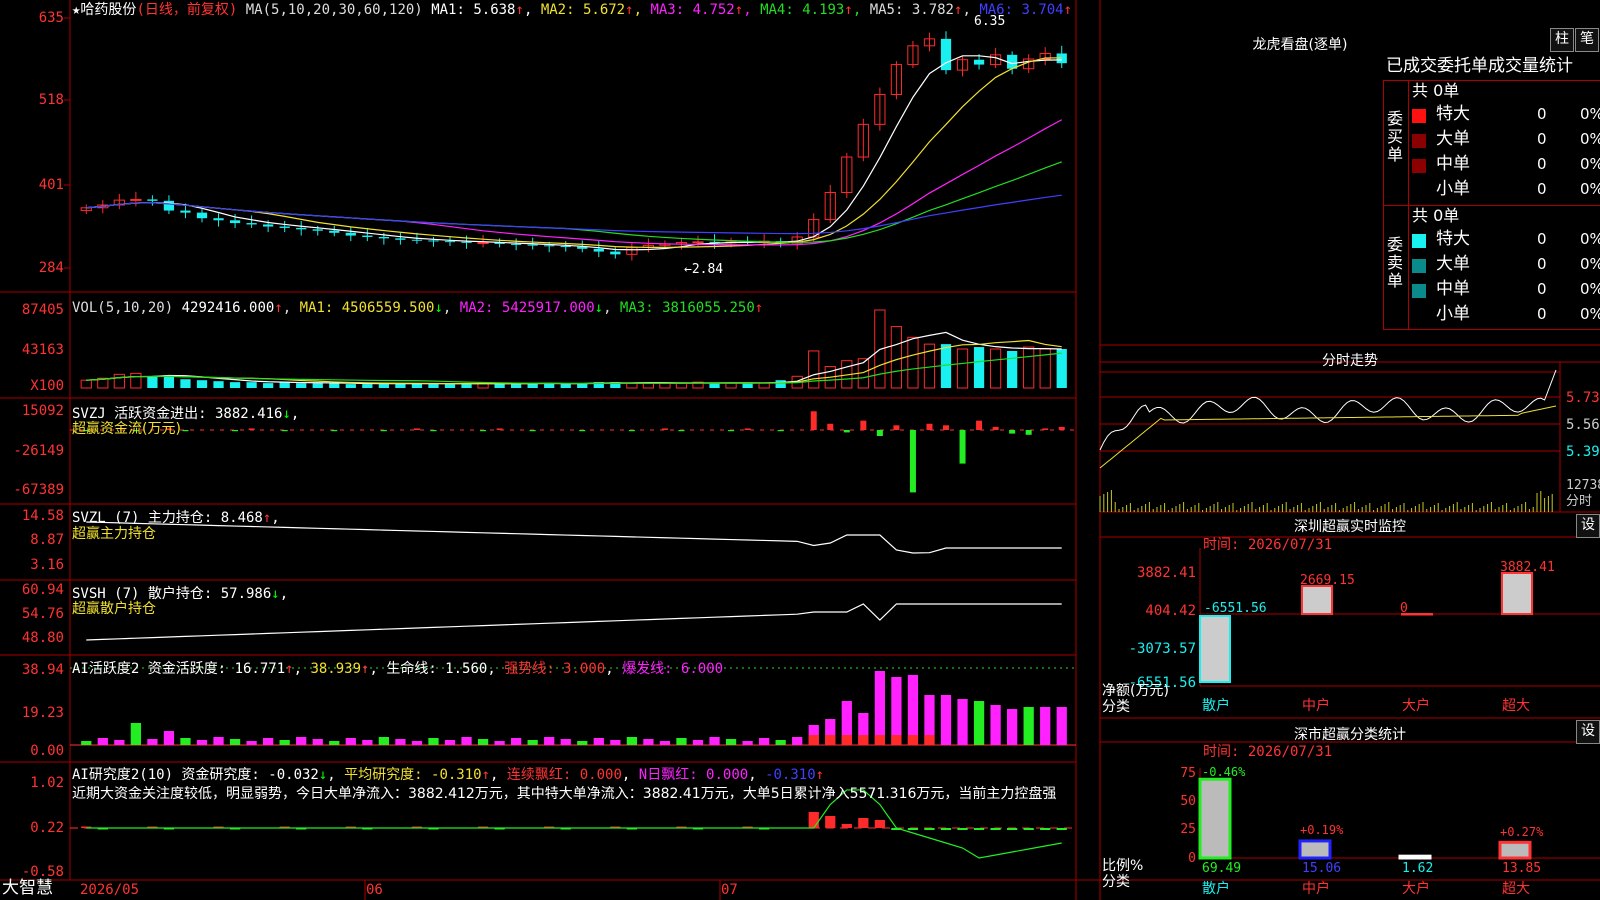  Describe the element at coordinates (1268, 752) in the screenshot. I see `classify-time: 时间: 2026/07/31` at that location.